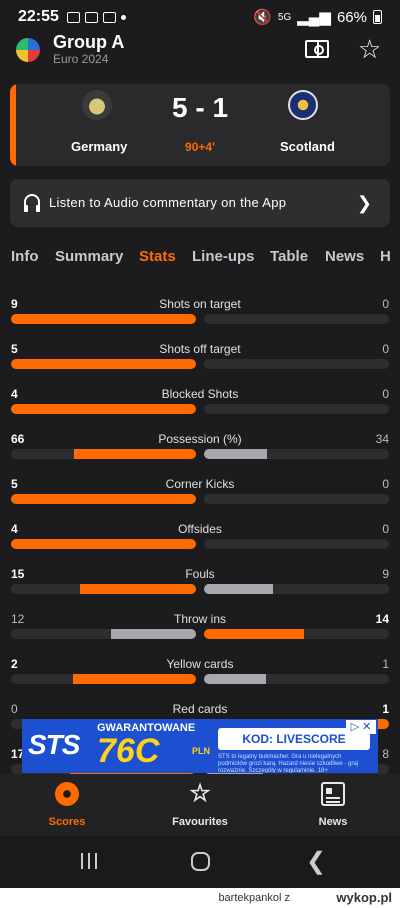 This screenshot has height=908, width=400. What do you see at coordinates (99, 146) in the screenshot?
I see `home-team-name: Germany` at bounding box center [99, 146].